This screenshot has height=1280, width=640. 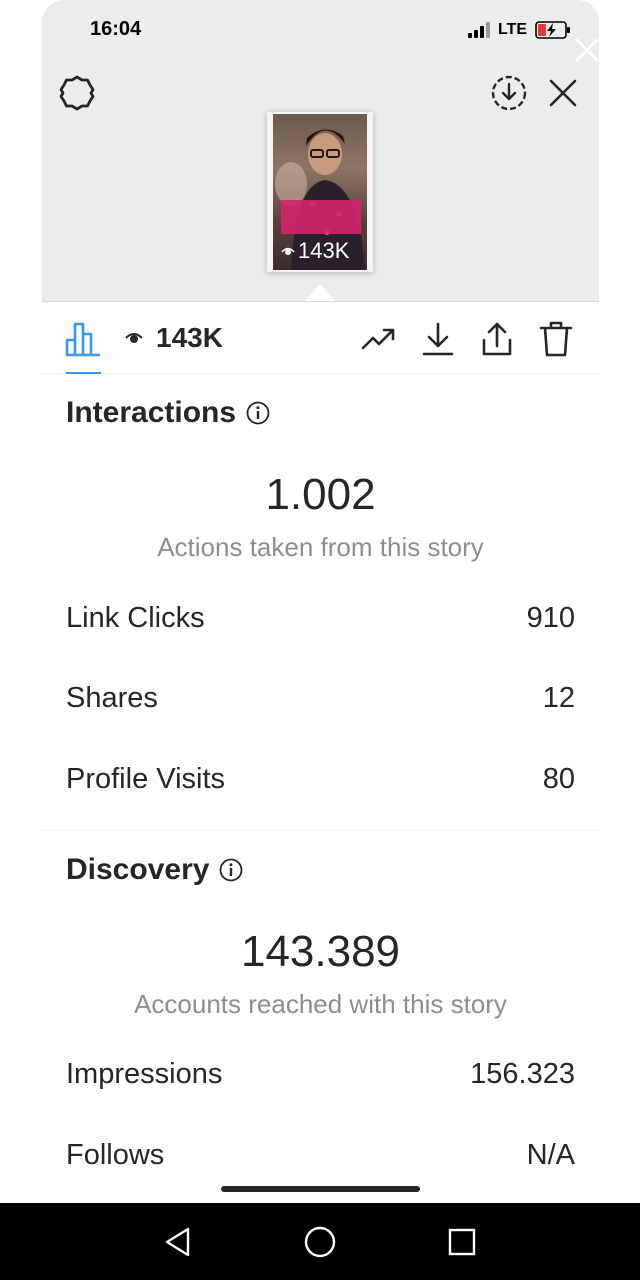 I want to click on android-nav-bar, so click(x=320, y=1241).